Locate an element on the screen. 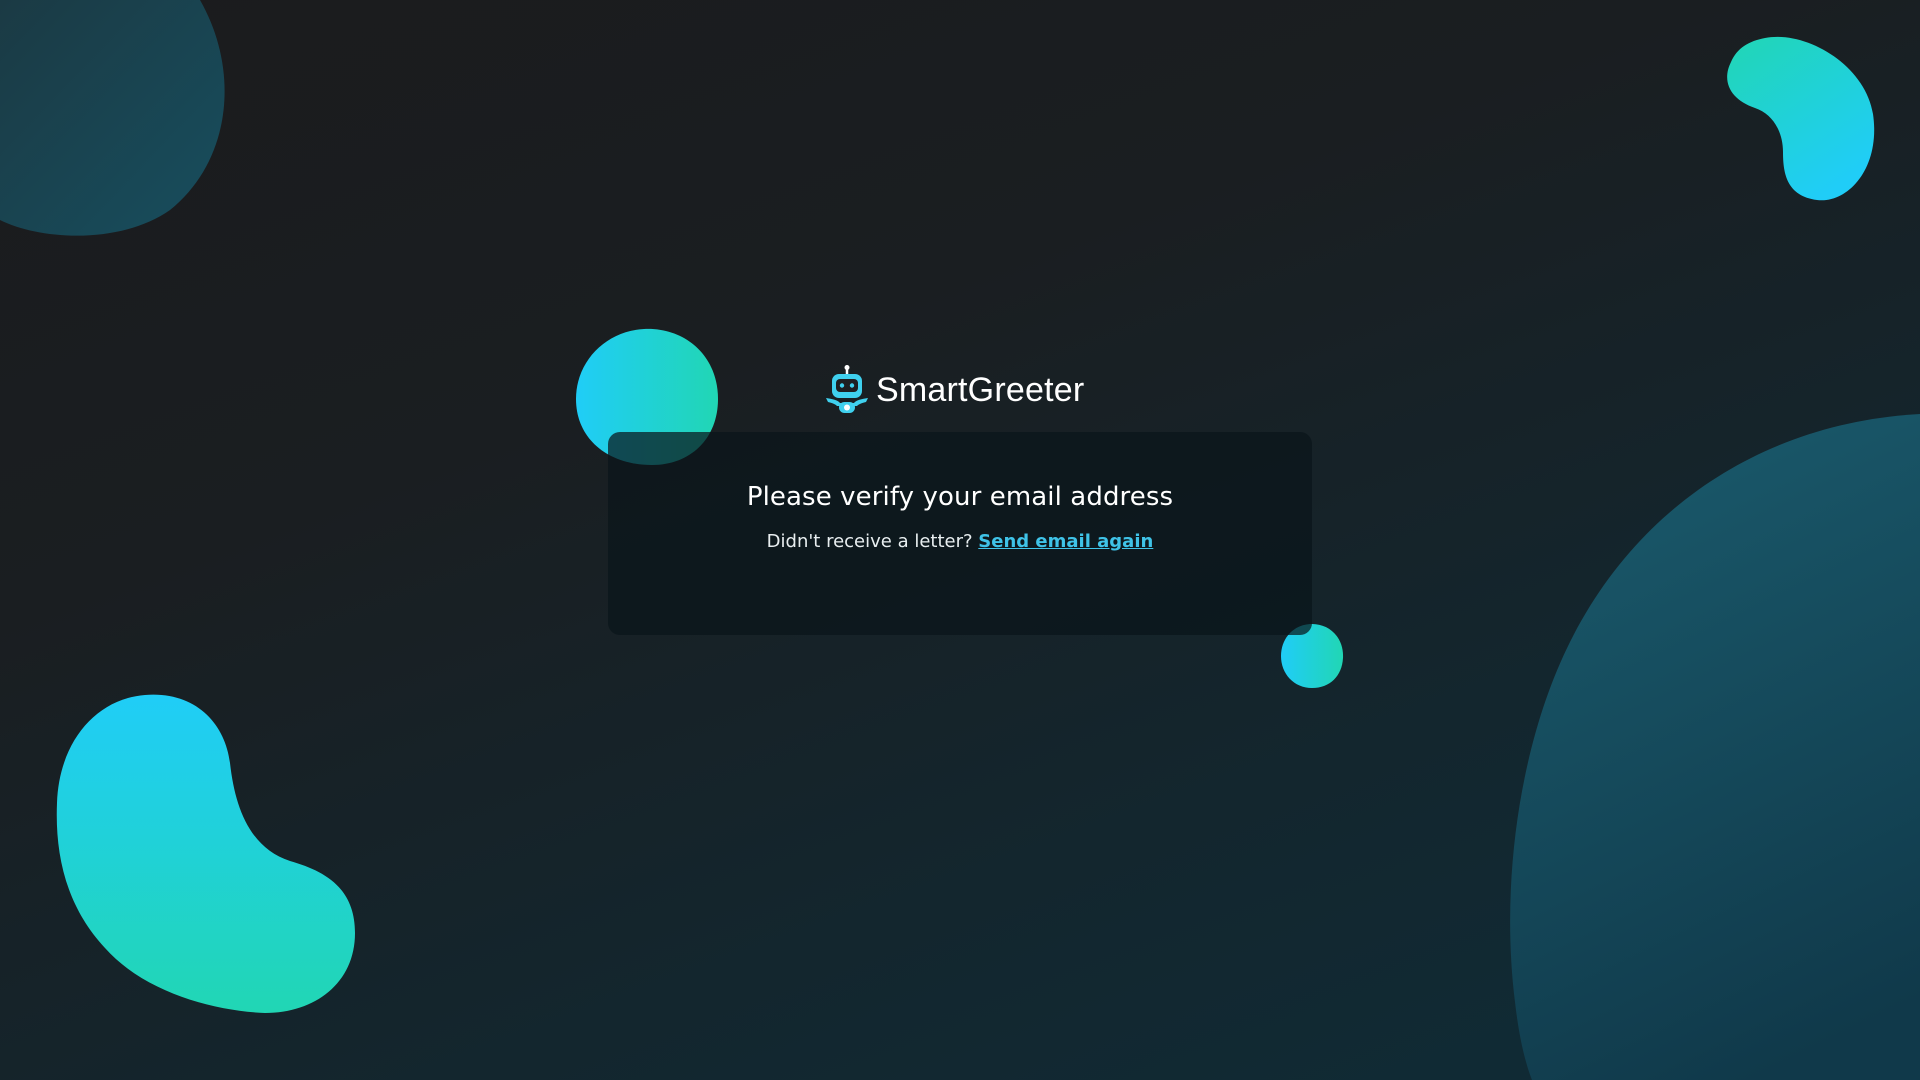 The width and height of the screenshot is (1920, 1080). robot-icon is located at coordinates (847, 389).